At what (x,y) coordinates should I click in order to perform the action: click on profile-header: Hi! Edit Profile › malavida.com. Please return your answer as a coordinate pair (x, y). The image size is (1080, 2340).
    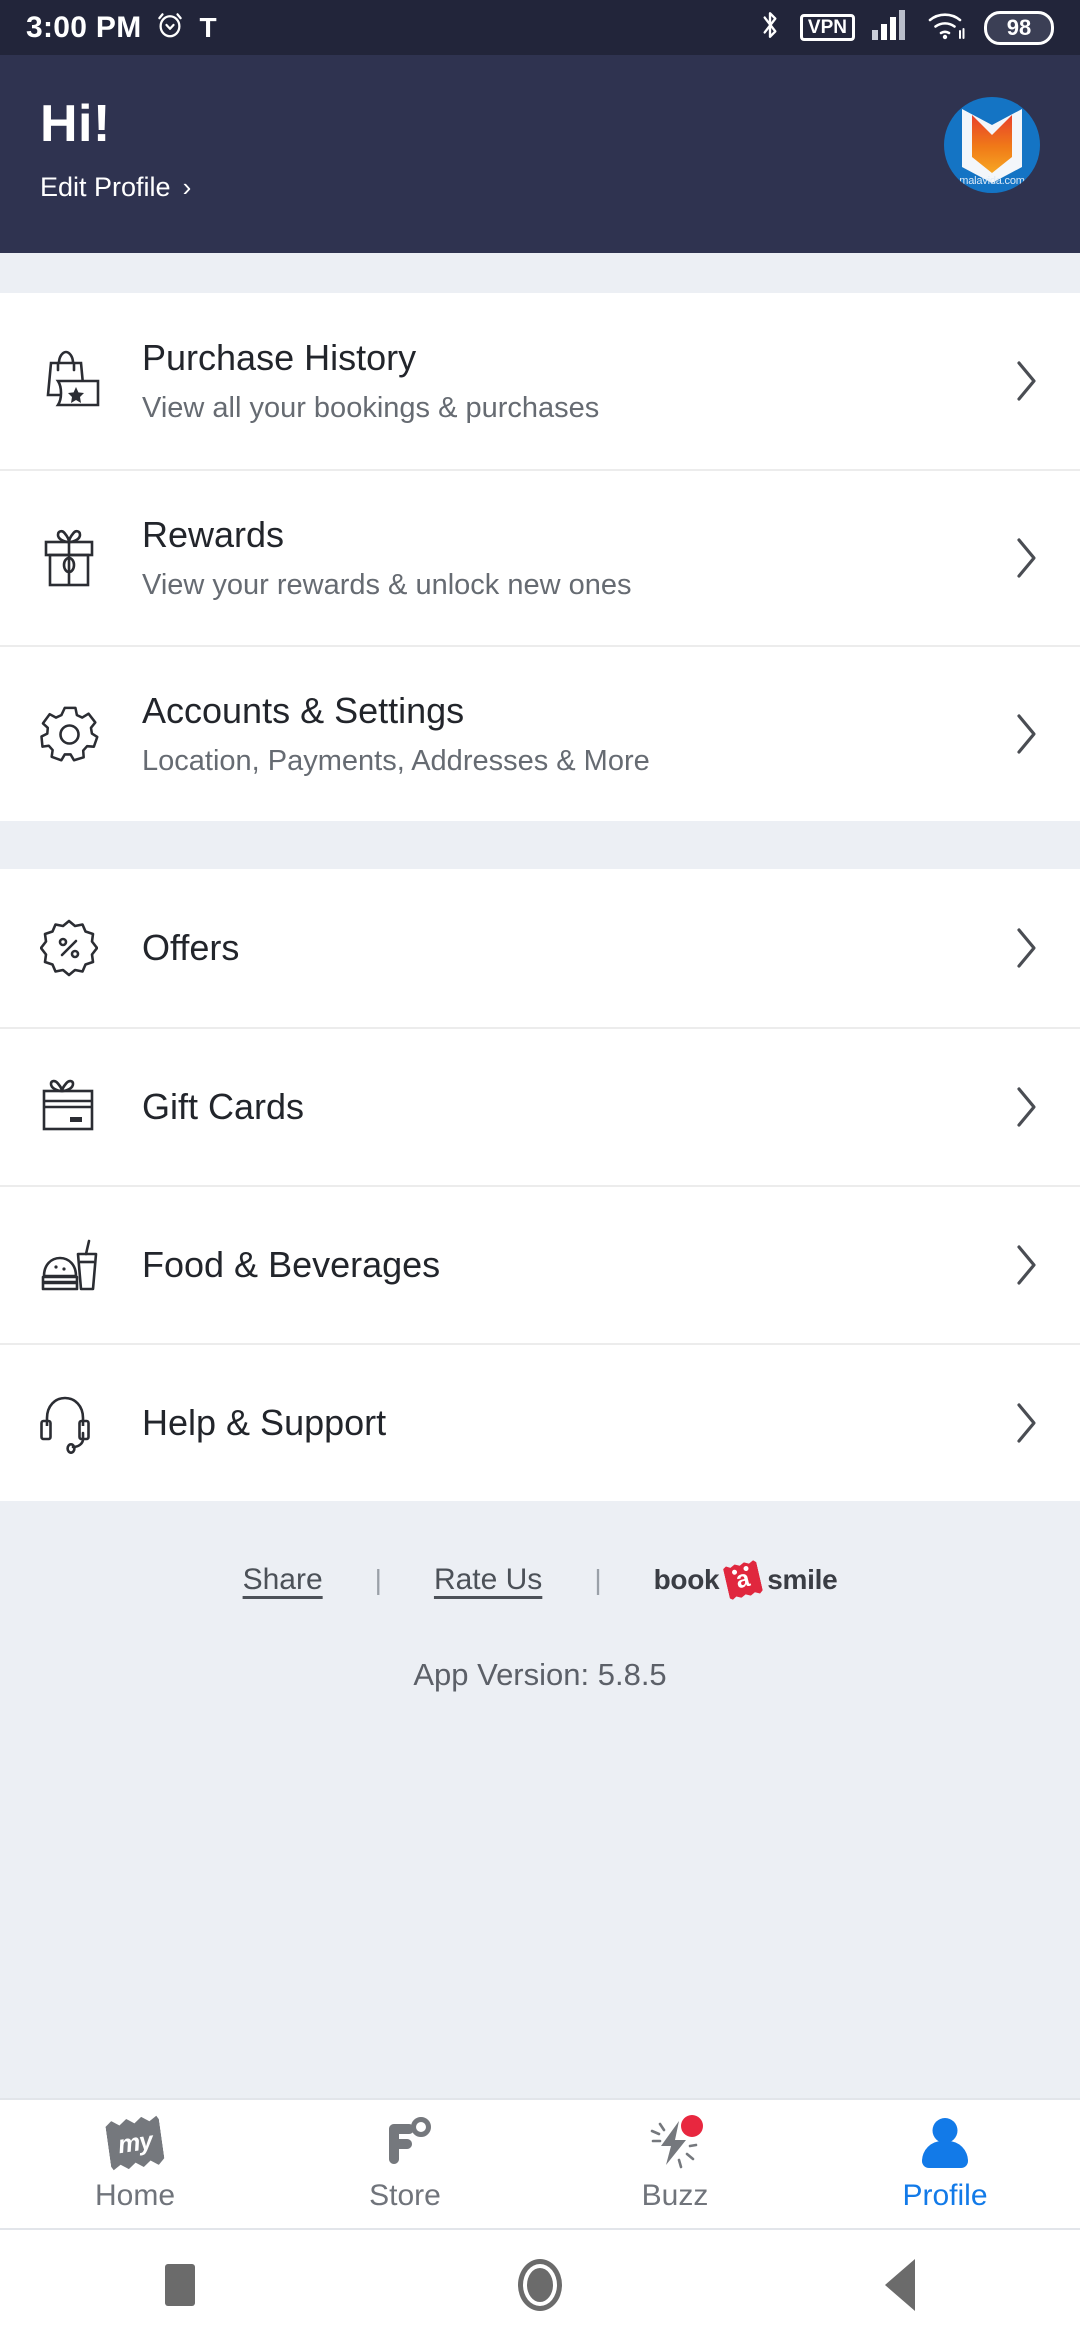
    Looking at the image, I should click on (540, 154).